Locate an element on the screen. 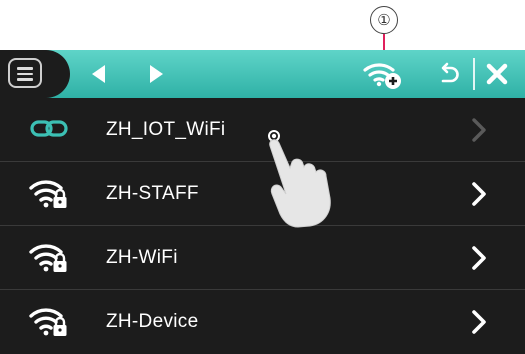  network-ssid: ZH-Device is located at coordinates (152, 321).